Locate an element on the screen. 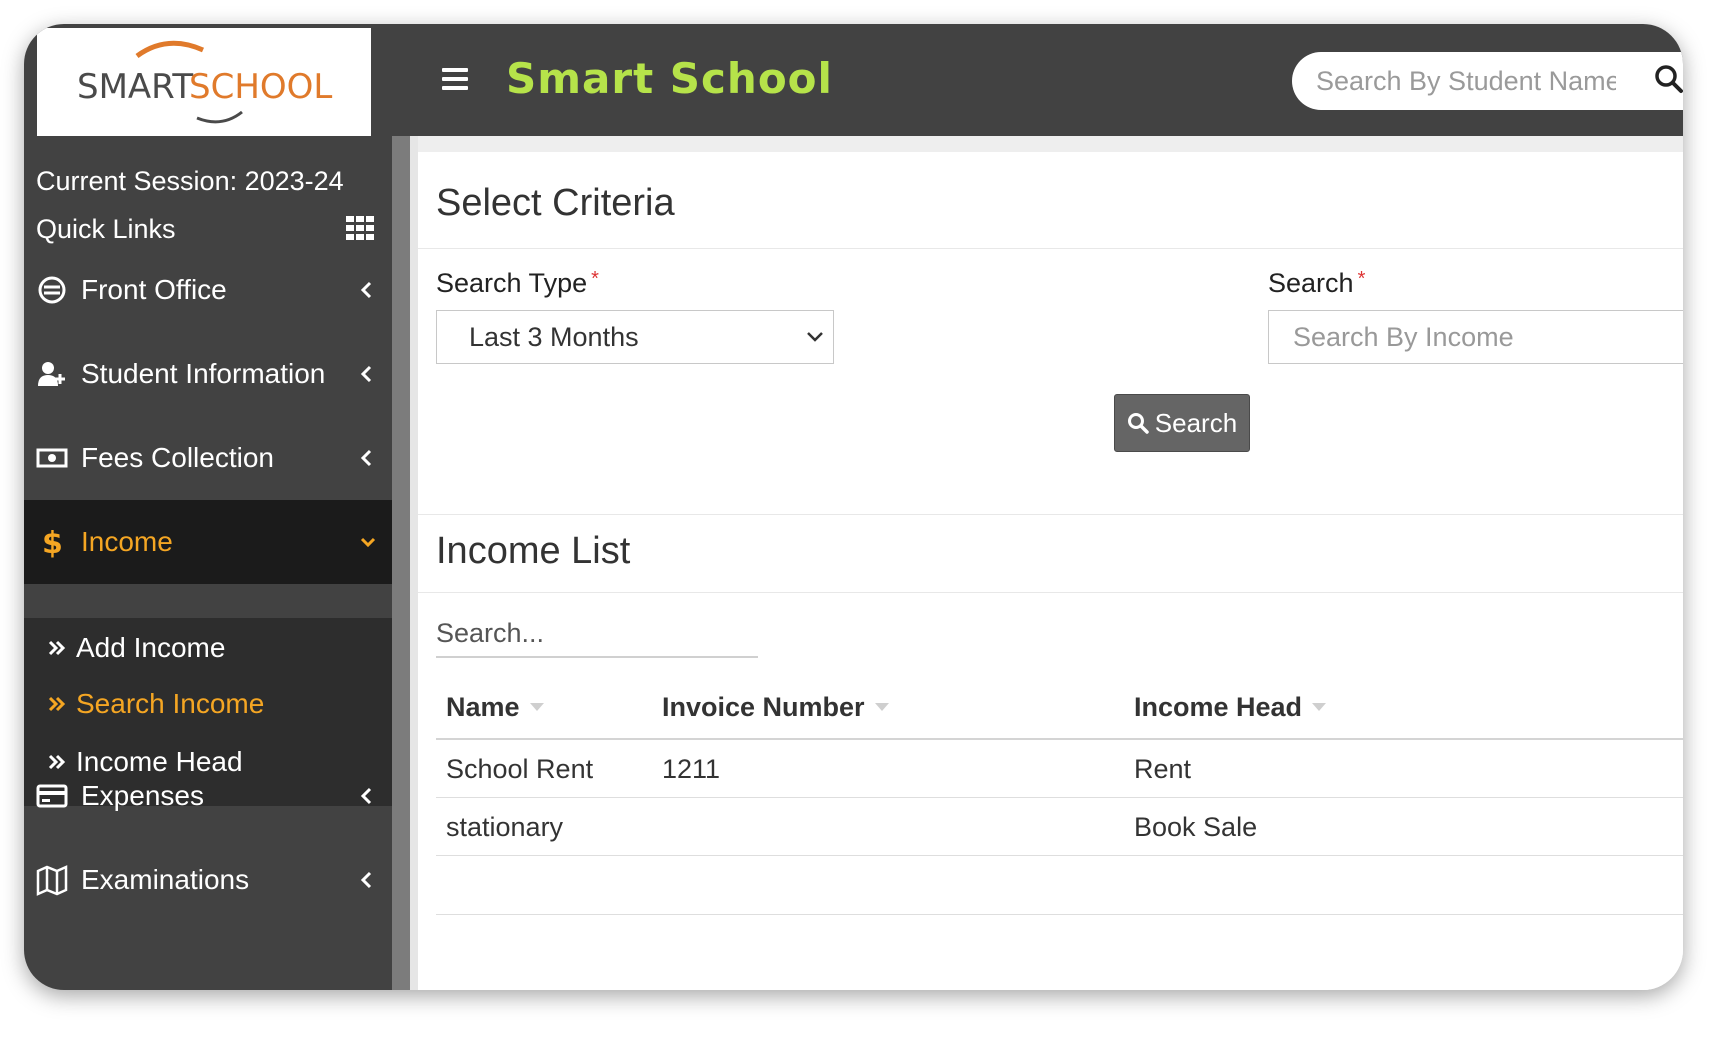 The image size is (1733, 1040). sidebar-item-expenses: Expenses is located at coordinates (208, 796).